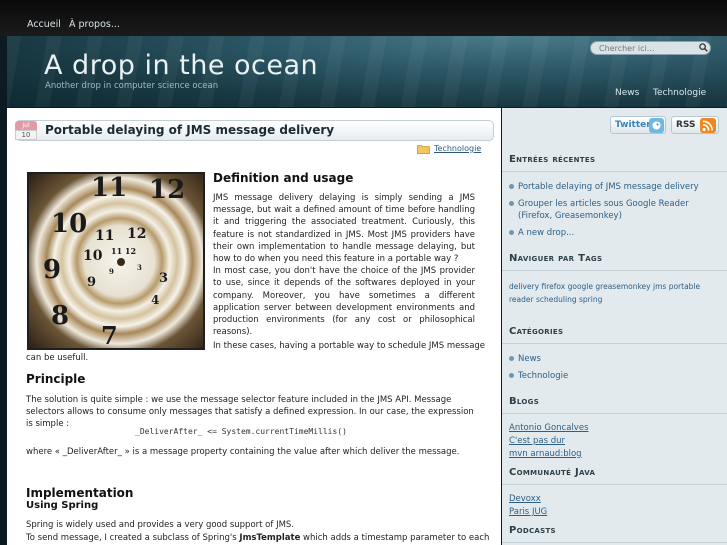 This screenshot has height=545, width=727. Describe the element at coordinates (659, 286) in the screenshot. I see `tag-link: jms` at that location.